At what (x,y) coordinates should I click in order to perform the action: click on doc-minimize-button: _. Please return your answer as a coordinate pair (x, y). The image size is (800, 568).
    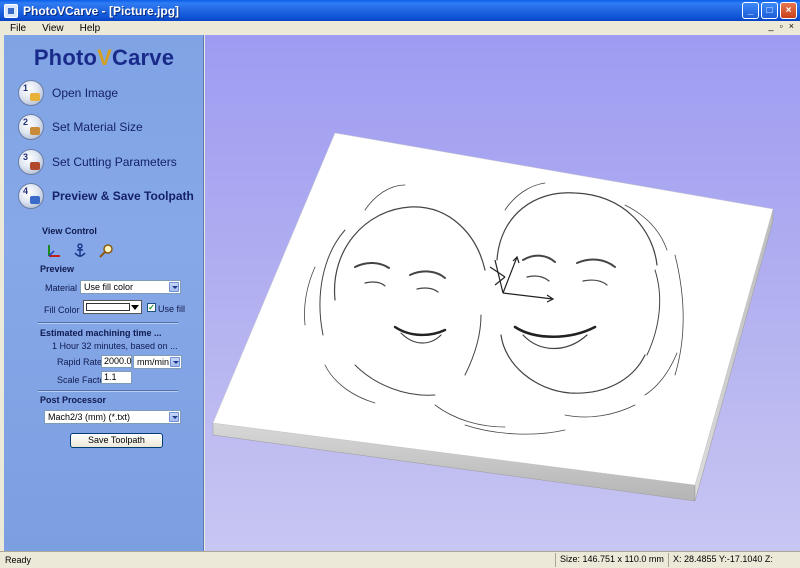
    Looking at the image, I should click on (771, 26).